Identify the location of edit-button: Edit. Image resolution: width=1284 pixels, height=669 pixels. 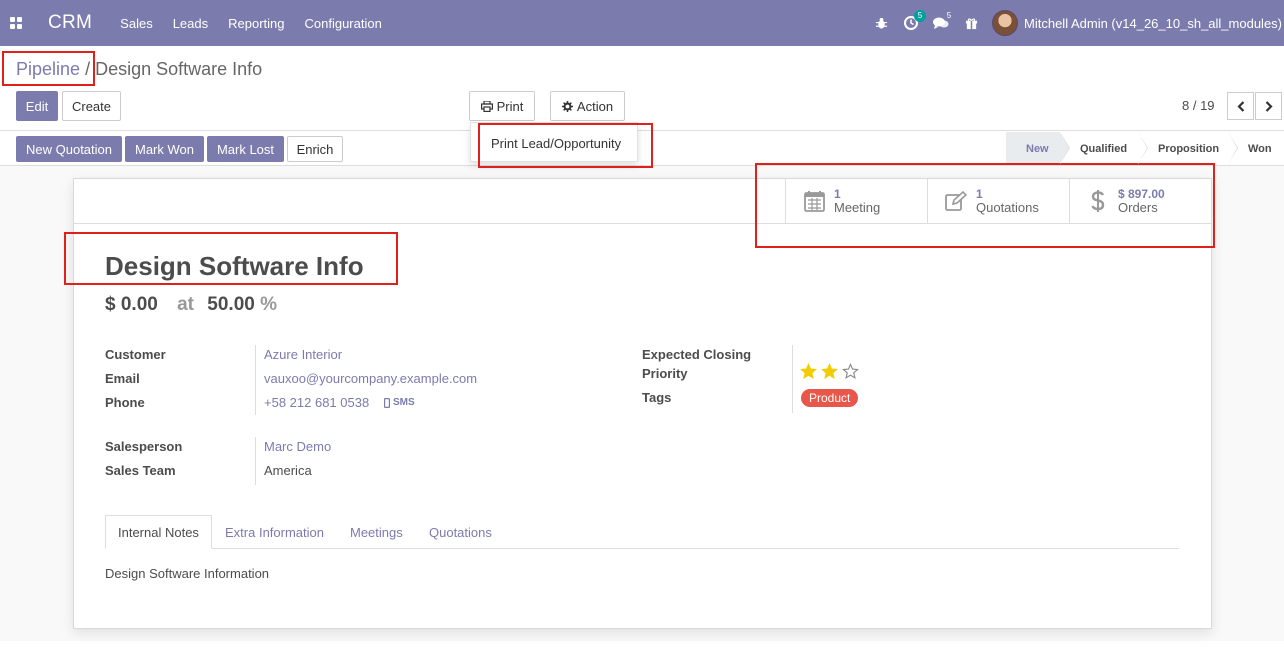
(37, 106).